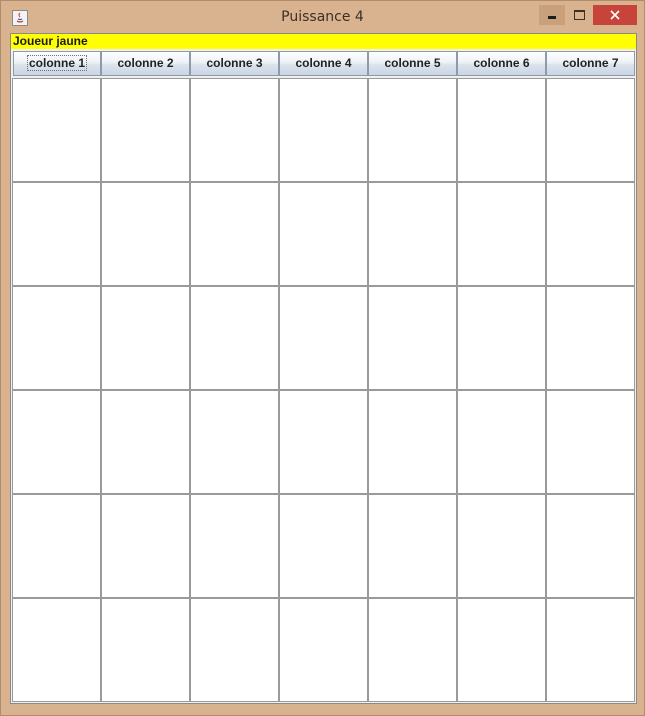 Image resolution: width=645 pixels, height=716 pixels. I want to click on column-7-label: colonne 7, so click(590, 63).